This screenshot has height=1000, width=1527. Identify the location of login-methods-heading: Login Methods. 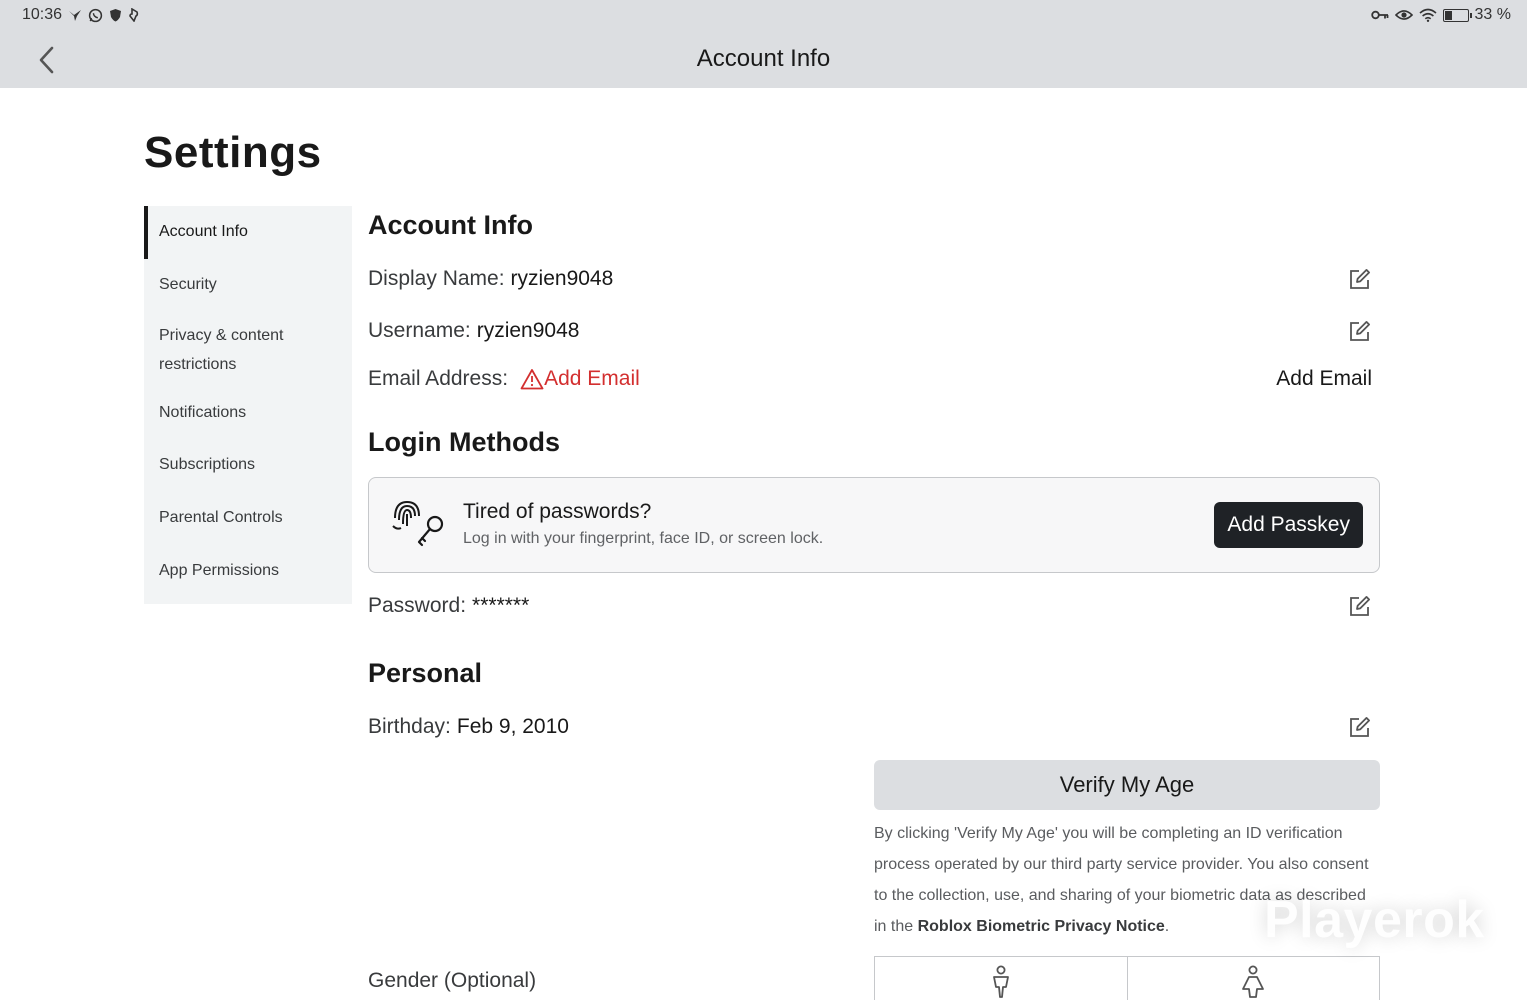
(464, 442).